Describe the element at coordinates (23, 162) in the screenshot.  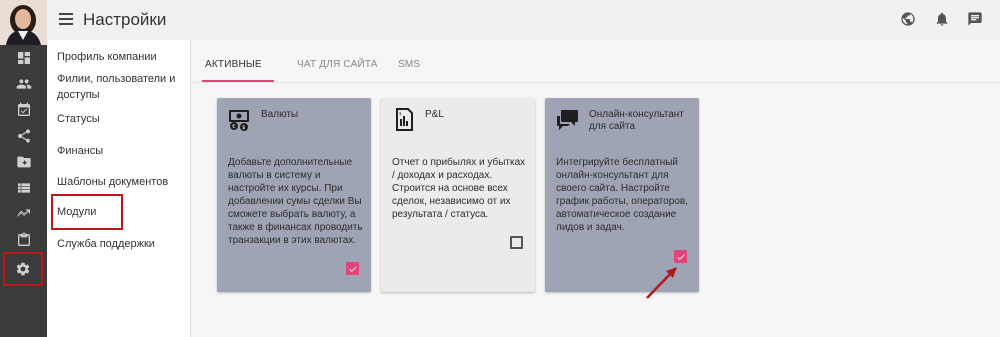
I see `folder-icon` at that location.